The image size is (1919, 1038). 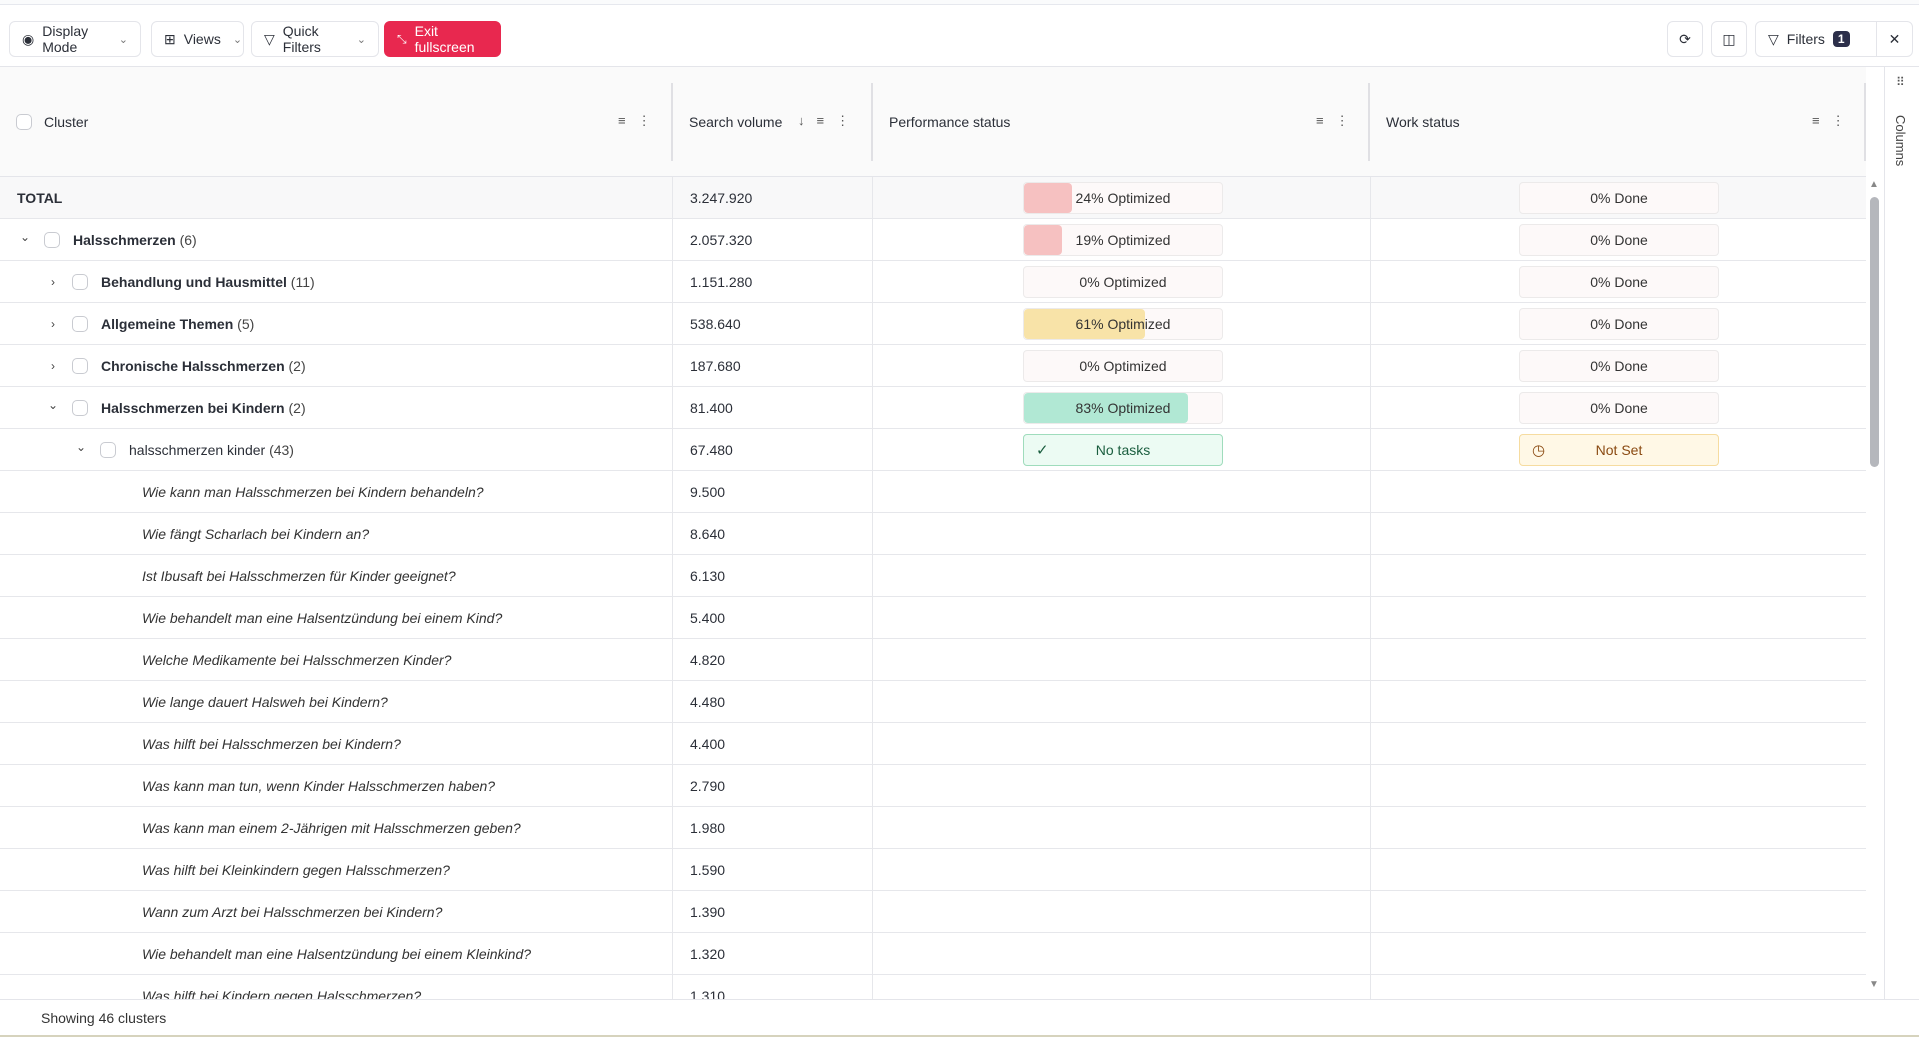 I want to click on exit-fullscreen-button: ⤡ Exit fullscreen, so click(x=442, y=39).